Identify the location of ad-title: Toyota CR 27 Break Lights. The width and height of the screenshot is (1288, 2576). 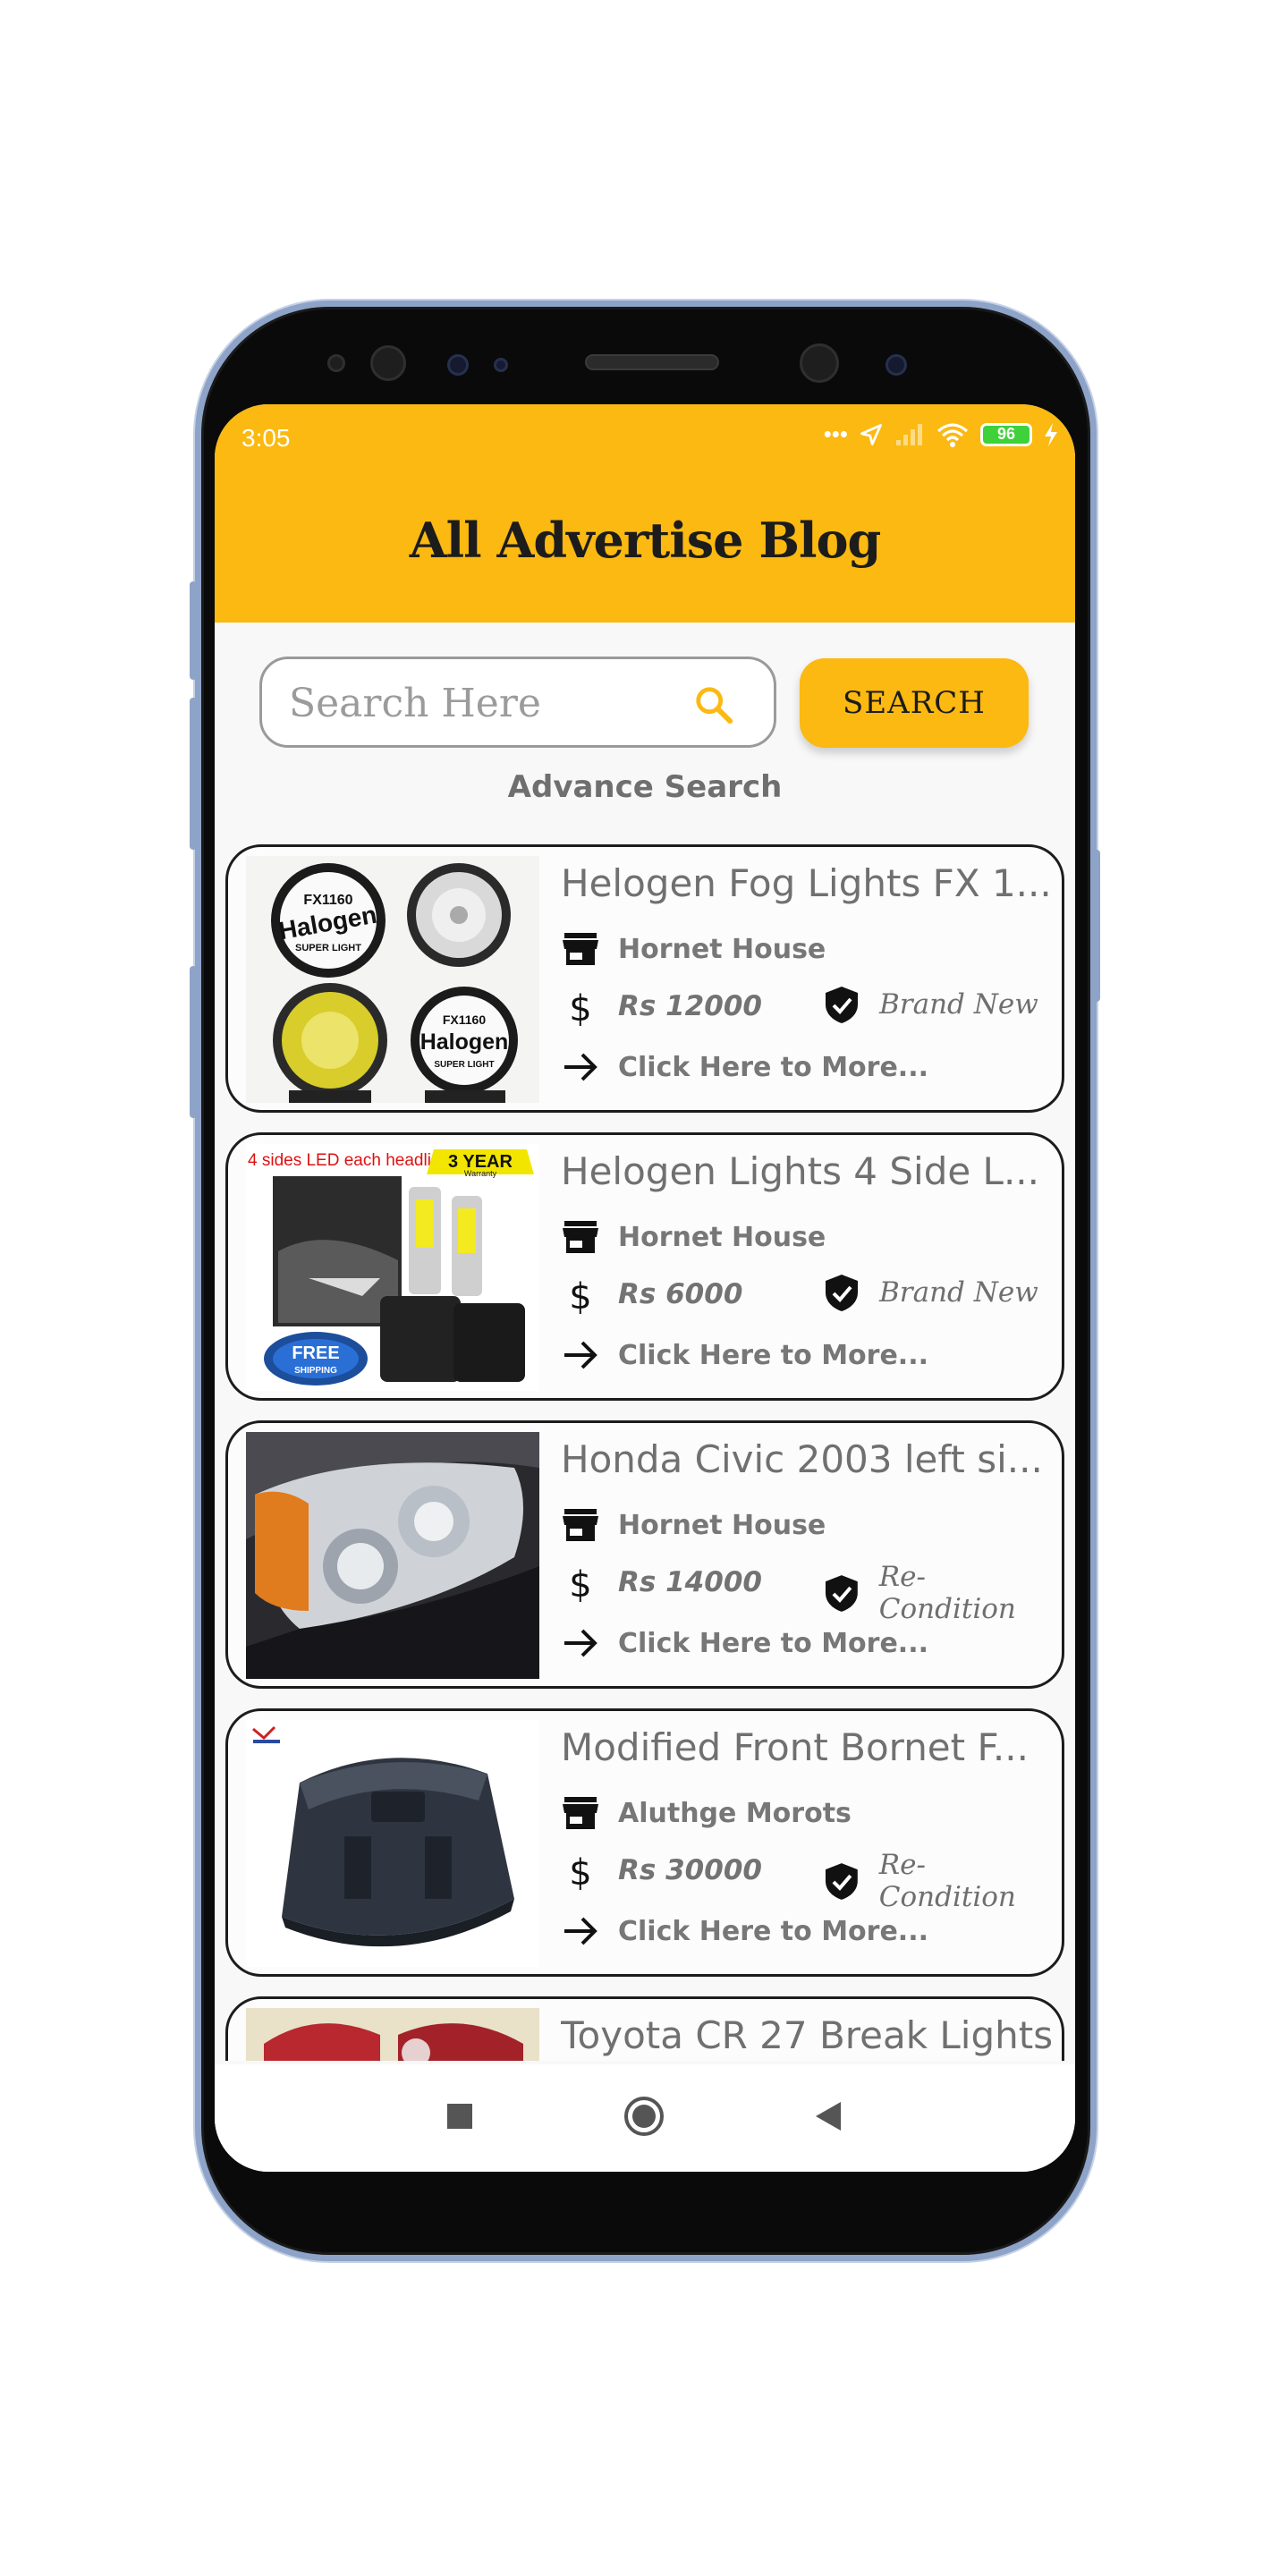
(806, 2035).